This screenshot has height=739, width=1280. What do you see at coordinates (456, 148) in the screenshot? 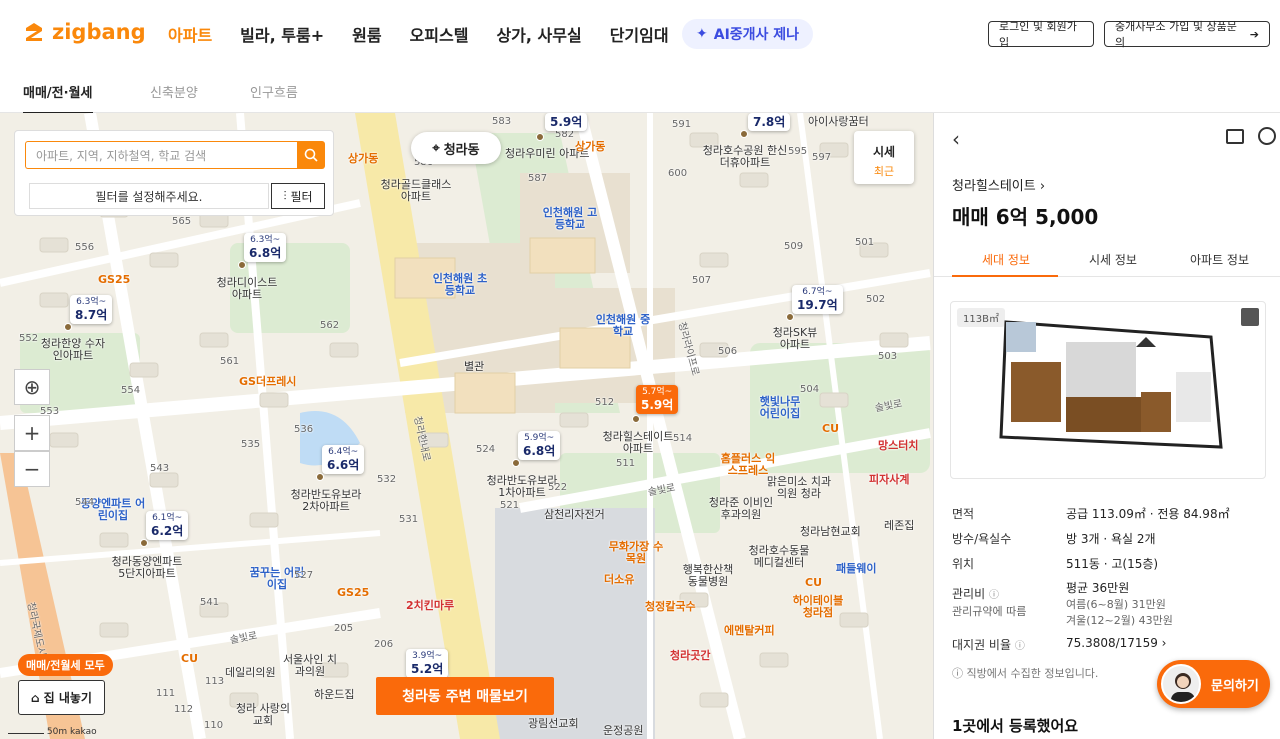
I see `location-button: ⌖ 청라동` at bounding box center [456, 148].